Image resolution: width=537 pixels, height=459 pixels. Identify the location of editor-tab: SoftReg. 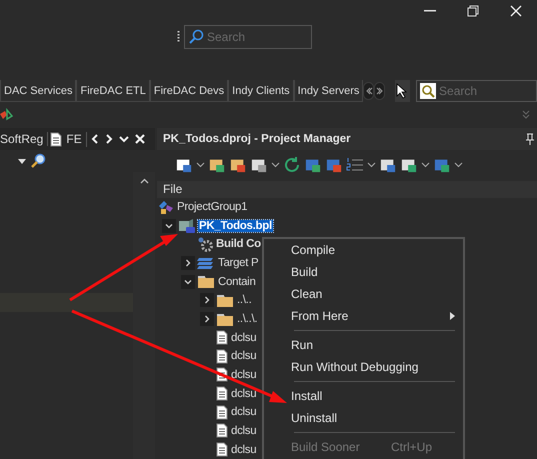
(24, 139).